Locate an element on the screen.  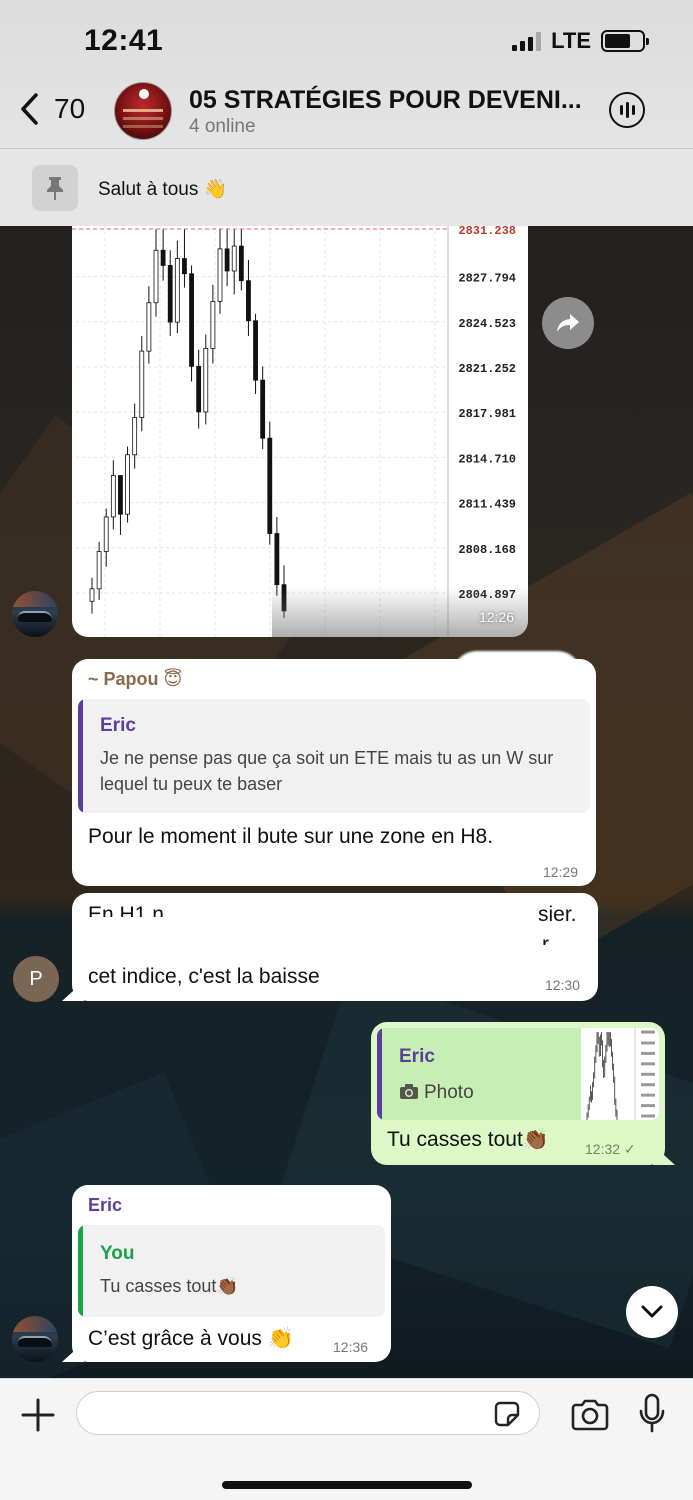
message-time: 12:36 is located at coordinates (351, 1347).